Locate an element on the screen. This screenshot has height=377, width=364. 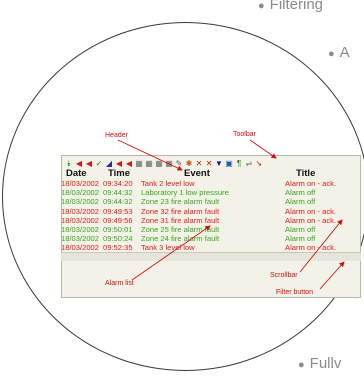
row-time: 09:49:56 is located at coordinates (118, 220).